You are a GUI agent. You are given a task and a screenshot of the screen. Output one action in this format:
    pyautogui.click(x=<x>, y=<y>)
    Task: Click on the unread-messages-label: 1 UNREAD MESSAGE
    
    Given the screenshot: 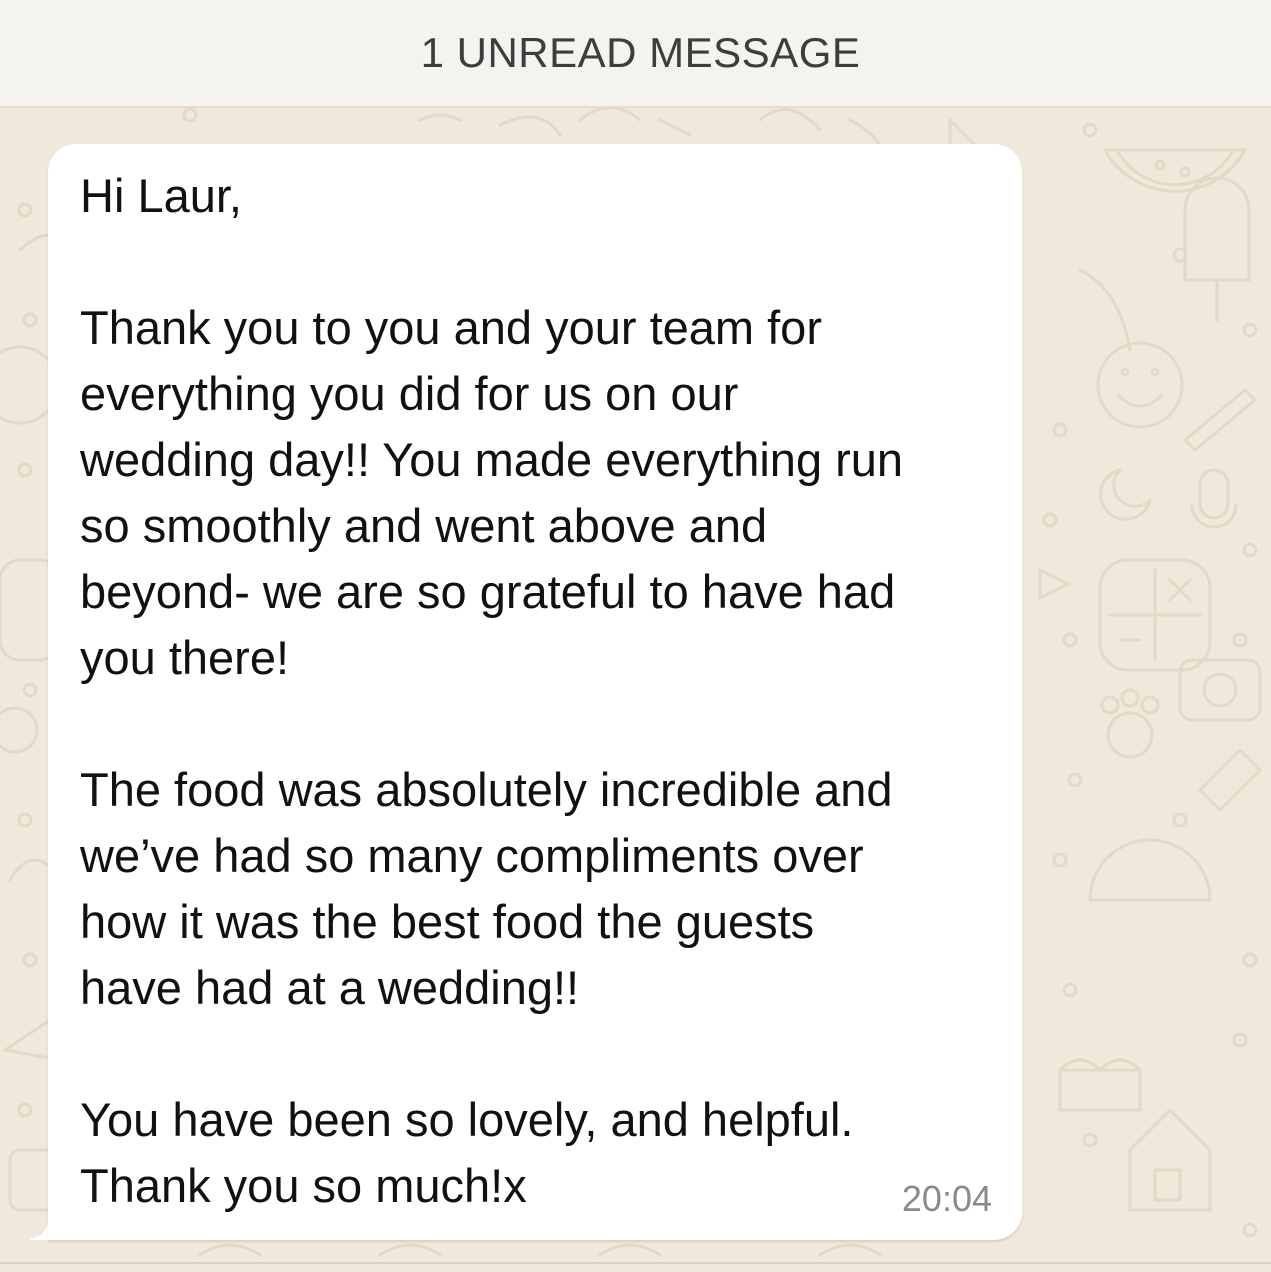 What is the action you would take?
    pyautogui.click(x=640, y=52)
    